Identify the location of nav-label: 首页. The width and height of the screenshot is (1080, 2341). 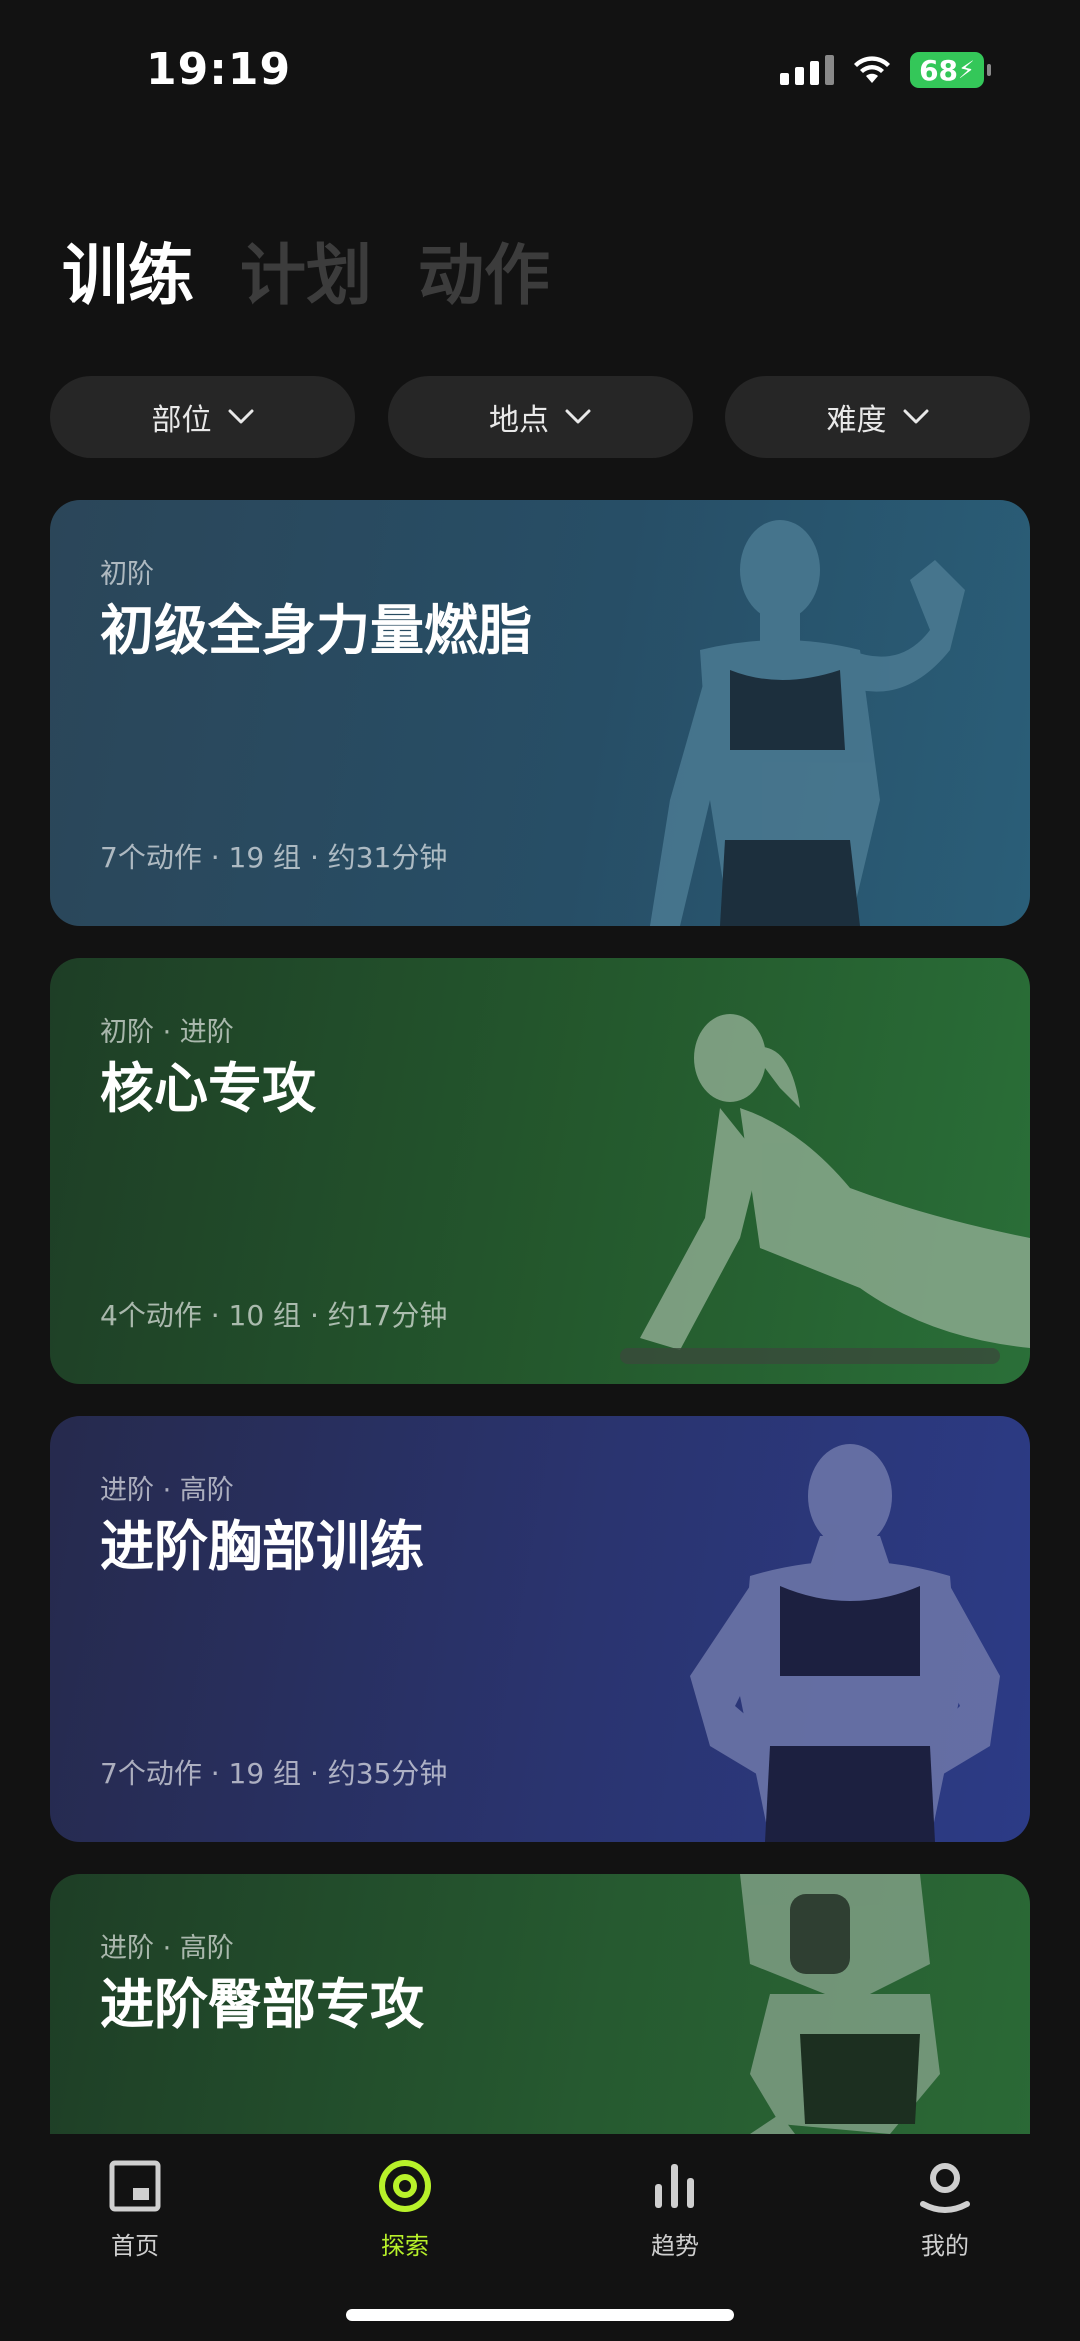
(135, 2246).